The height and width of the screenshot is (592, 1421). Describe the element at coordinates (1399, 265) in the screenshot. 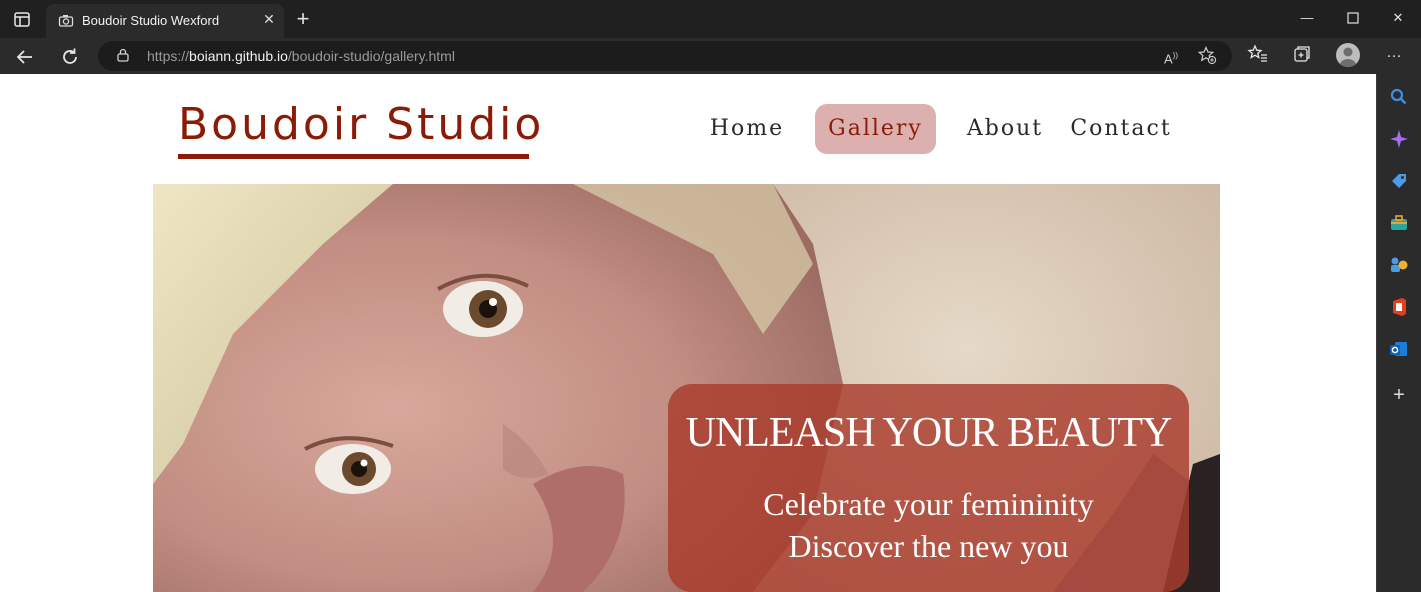

I see `games-icon` at that location.